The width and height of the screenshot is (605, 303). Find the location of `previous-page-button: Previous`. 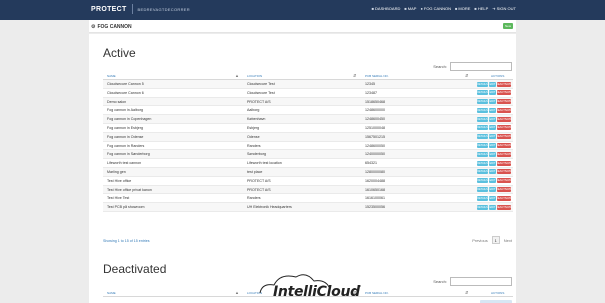

previous-page-button: Previous is located at coordinates (480, 240).